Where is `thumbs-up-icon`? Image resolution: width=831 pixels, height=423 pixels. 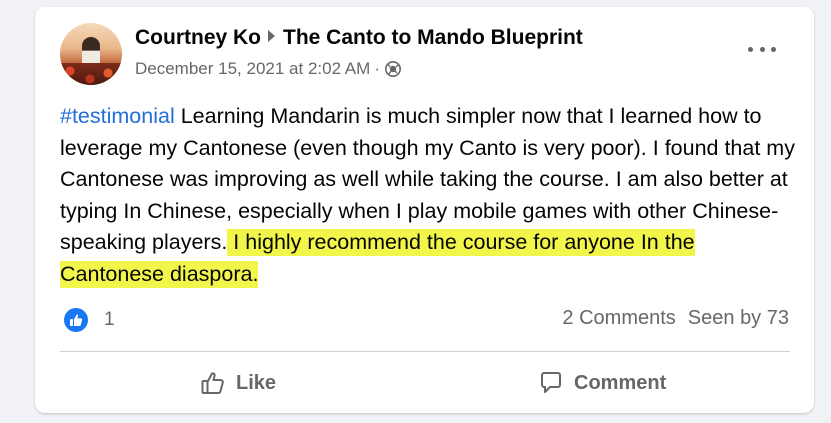
thumbs-up-icon is located at coordinates (76, 320).